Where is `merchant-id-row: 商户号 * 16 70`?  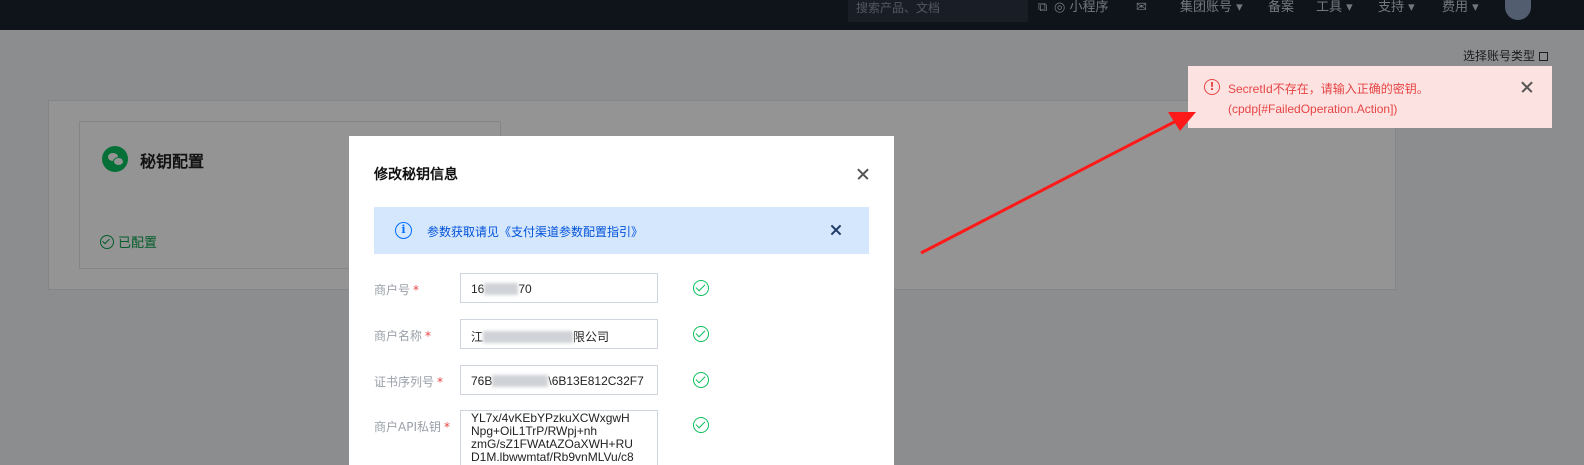 merchant-id-row: 商户号 * 16 70 is located at coordinates (624, 288).